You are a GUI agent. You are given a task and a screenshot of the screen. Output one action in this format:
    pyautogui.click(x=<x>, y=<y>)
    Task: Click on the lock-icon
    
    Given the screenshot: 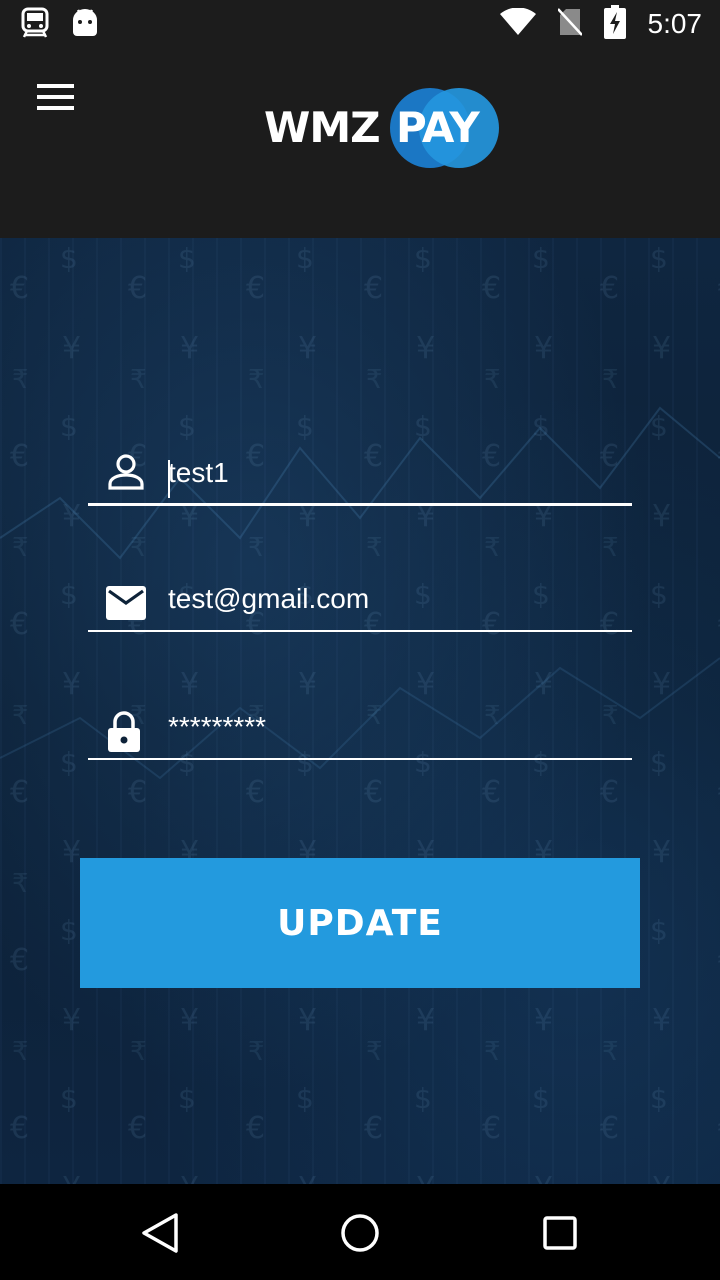 What is the action you would take?
    pyautogui.click(x=126, y=731)
    